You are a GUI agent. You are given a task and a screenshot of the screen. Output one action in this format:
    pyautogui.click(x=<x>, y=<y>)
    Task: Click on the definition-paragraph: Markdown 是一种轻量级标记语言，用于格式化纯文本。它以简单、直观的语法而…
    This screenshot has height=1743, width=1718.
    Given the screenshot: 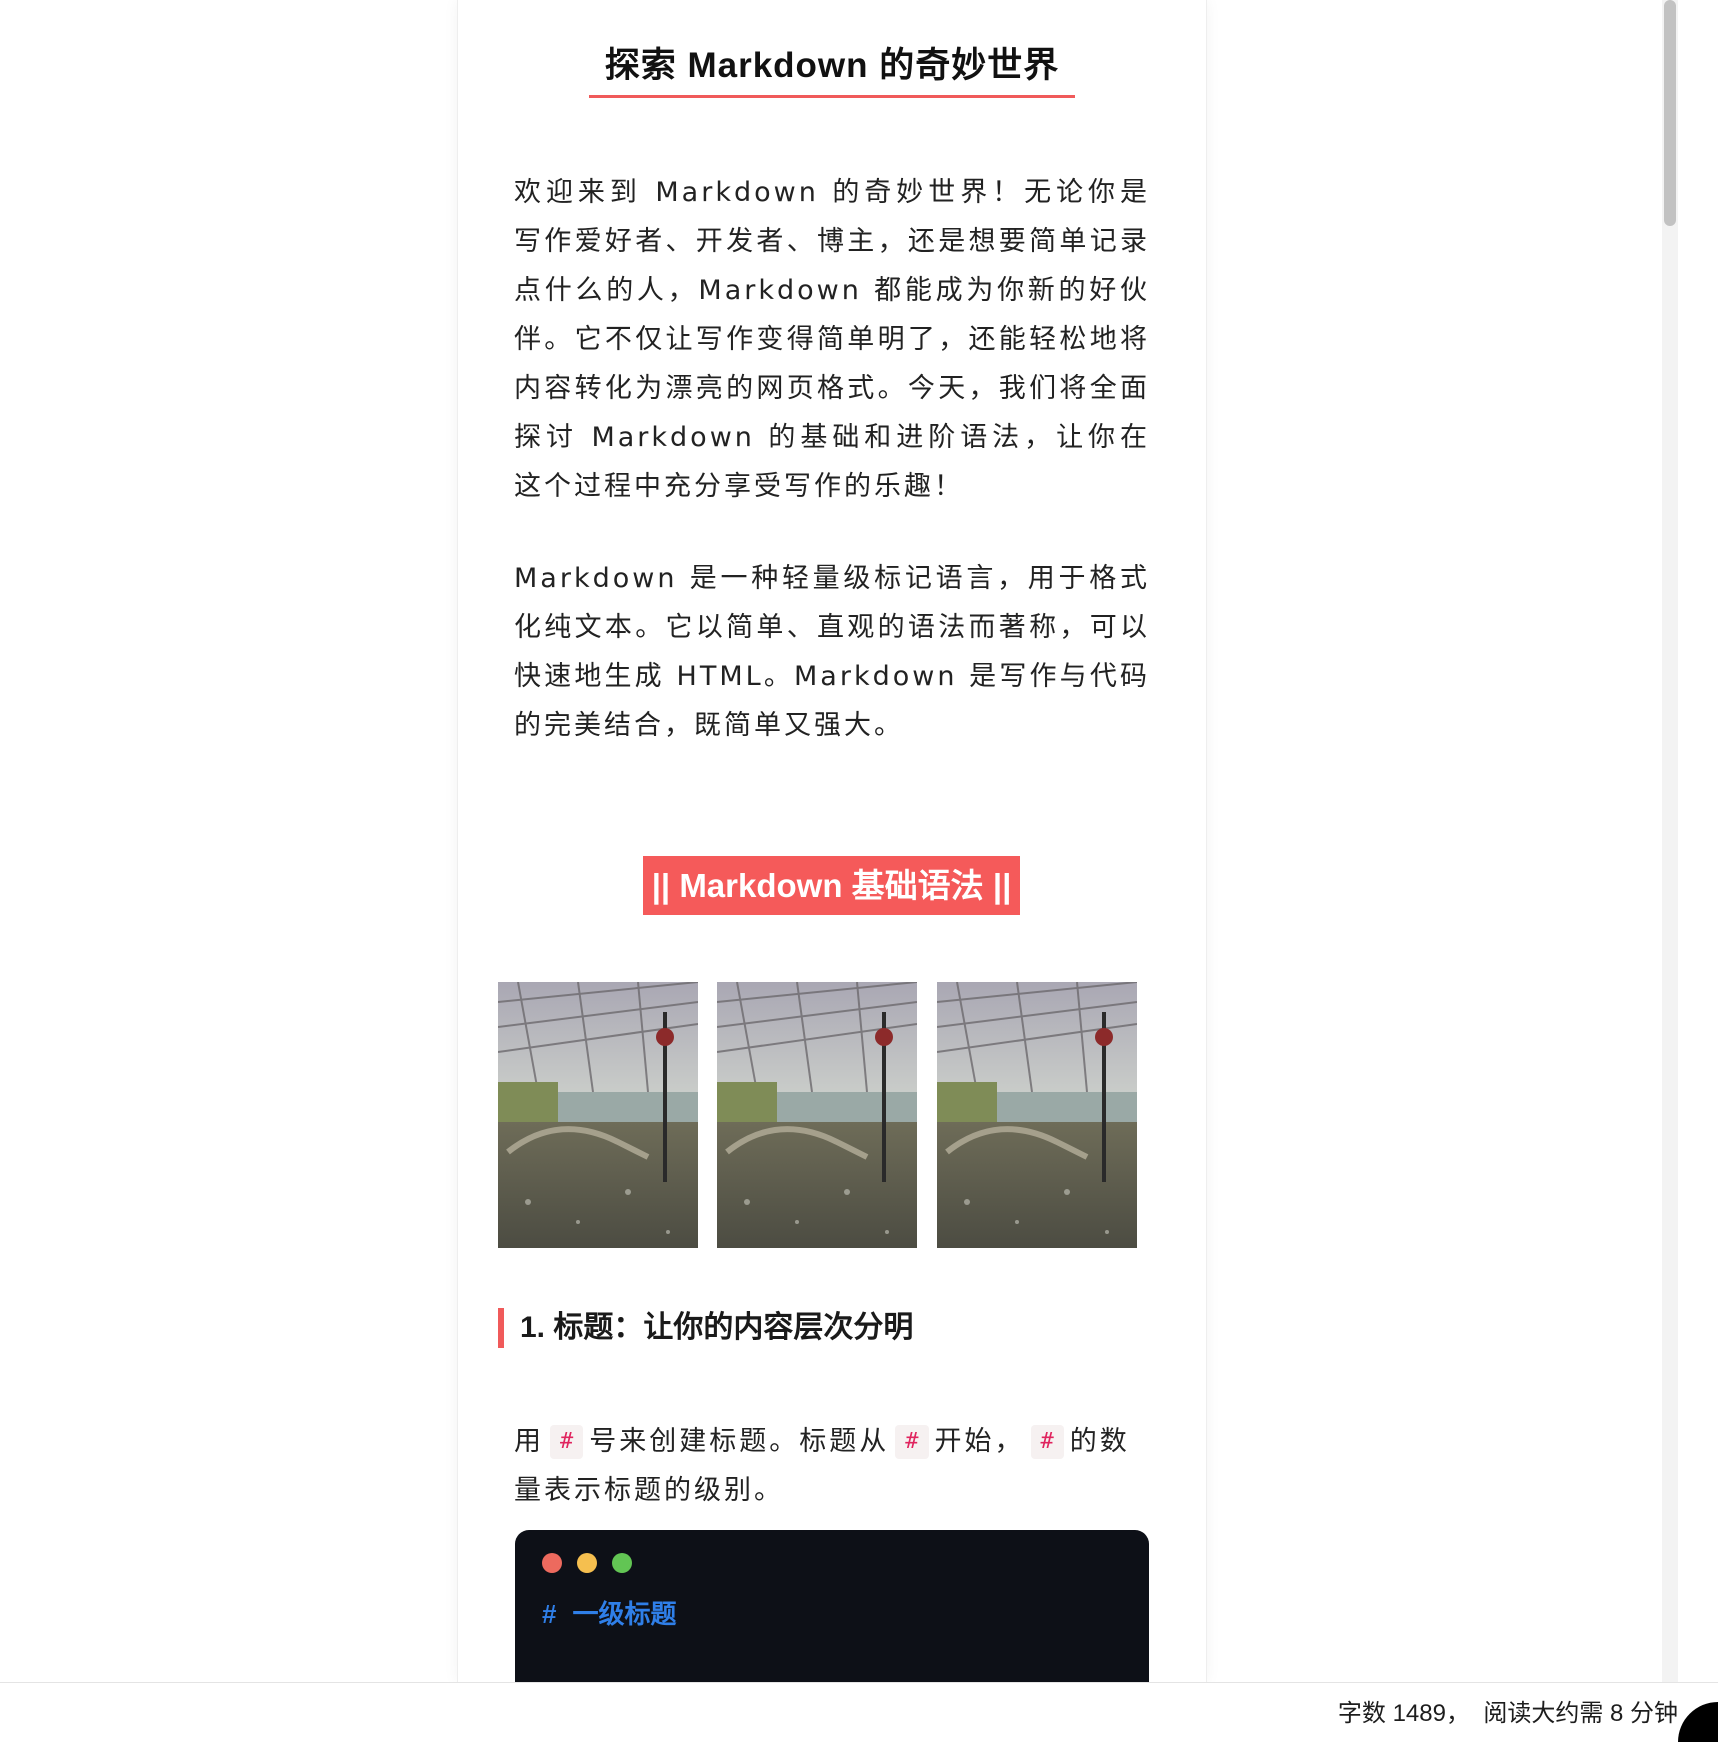 What is the action you would take?
    pyautogui.click(x=832, y=652)
    